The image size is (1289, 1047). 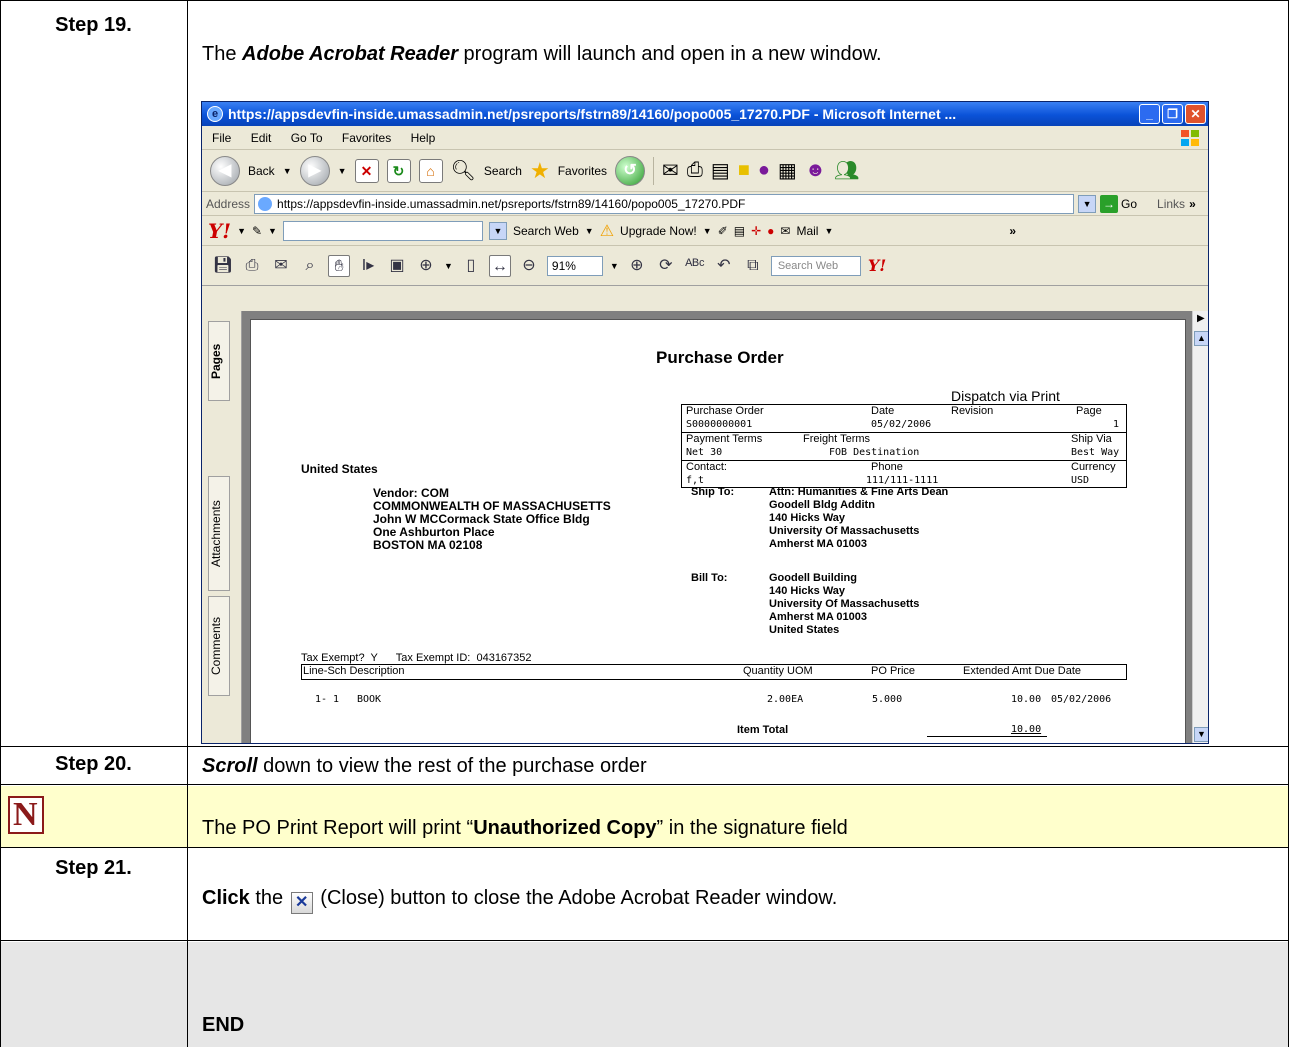 I want to click on pencil-dropdown-icon: ▼, so click(x=272, y=231).